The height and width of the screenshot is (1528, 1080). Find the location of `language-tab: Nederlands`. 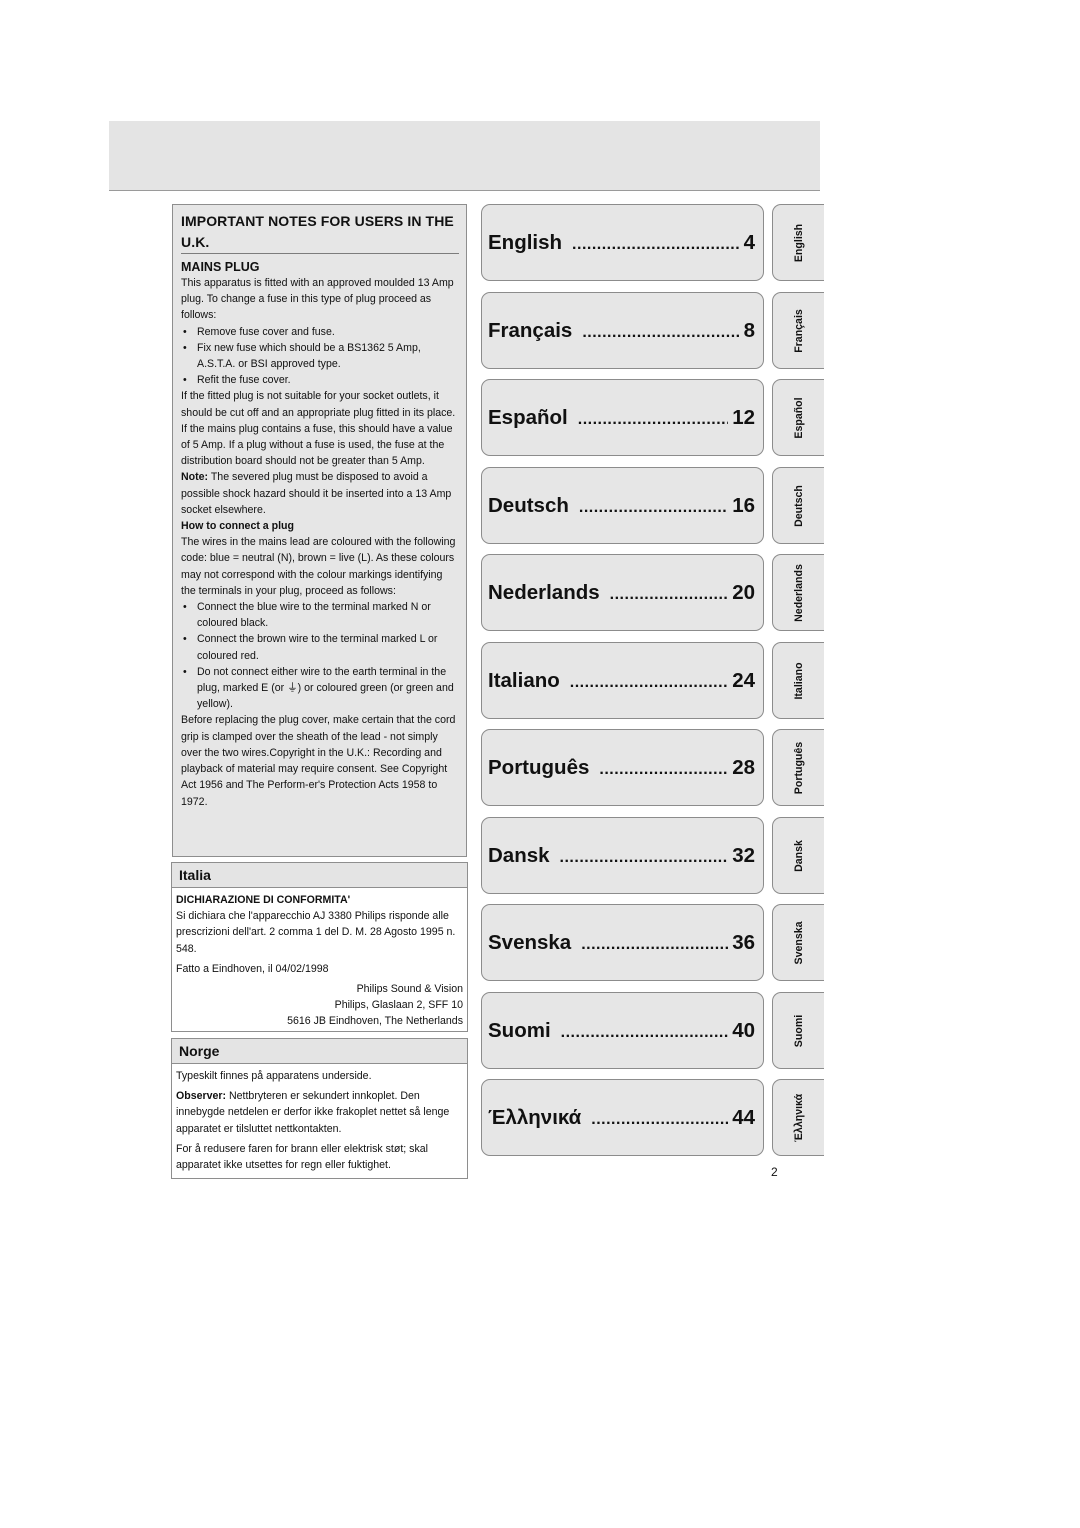

language-tab: Nederlands is located at coordinates (798, 592).